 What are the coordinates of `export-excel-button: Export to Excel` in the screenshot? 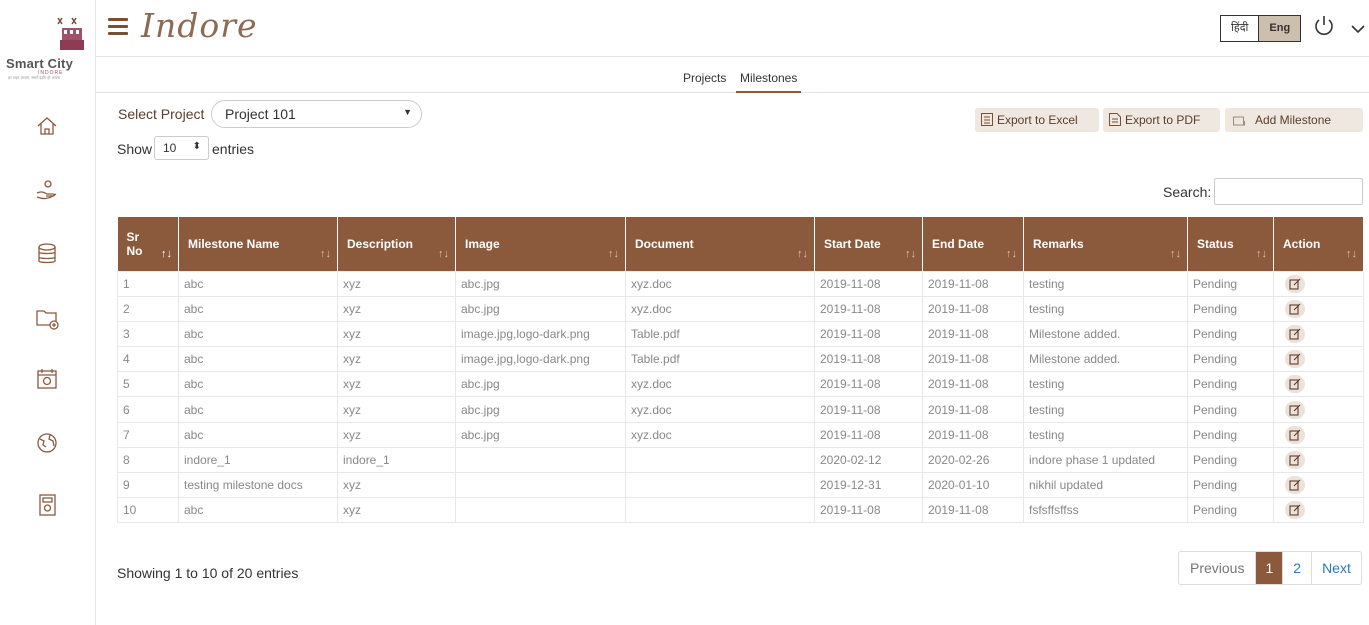 It's located at (1037, 120).